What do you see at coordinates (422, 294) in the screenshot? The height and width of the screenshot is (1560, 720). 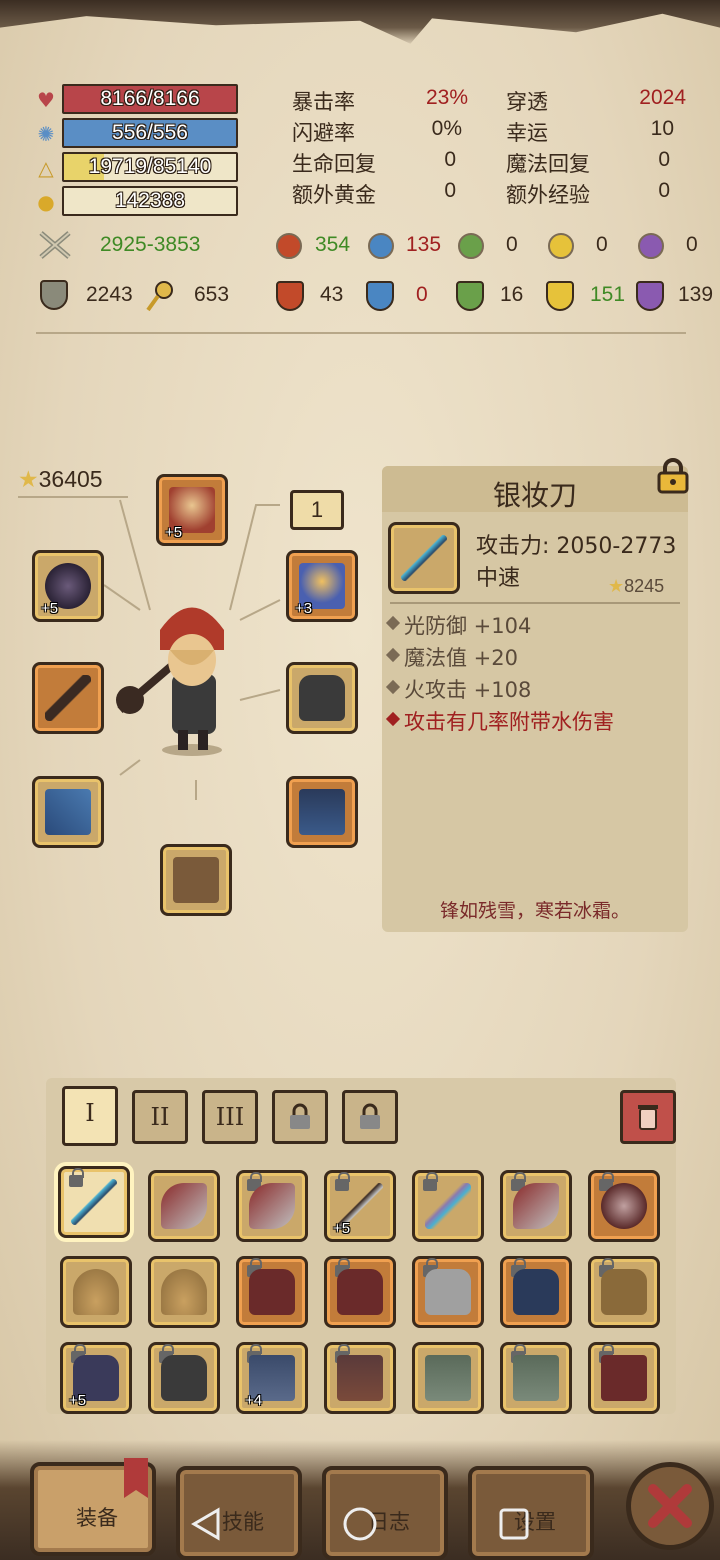 I see `water-resist-value: 0` at bounding box center [422, 294].